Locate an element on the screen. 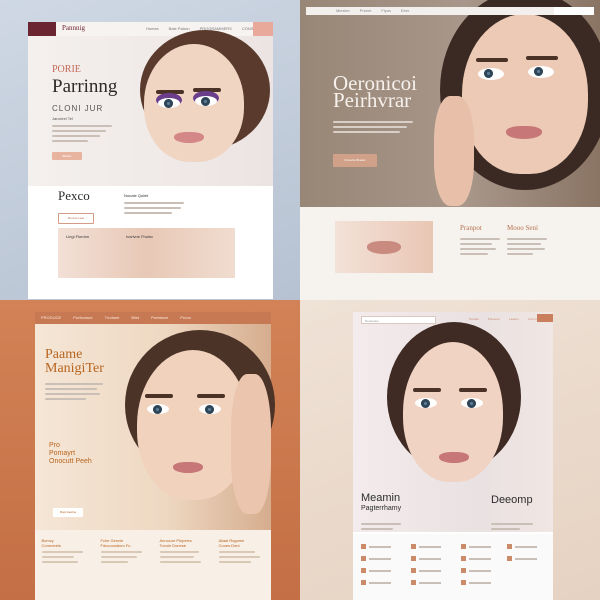 The height and width of the screenshot is (600, 600). column-subtitle: Cooes Dent is located at coordinates (229, 545).